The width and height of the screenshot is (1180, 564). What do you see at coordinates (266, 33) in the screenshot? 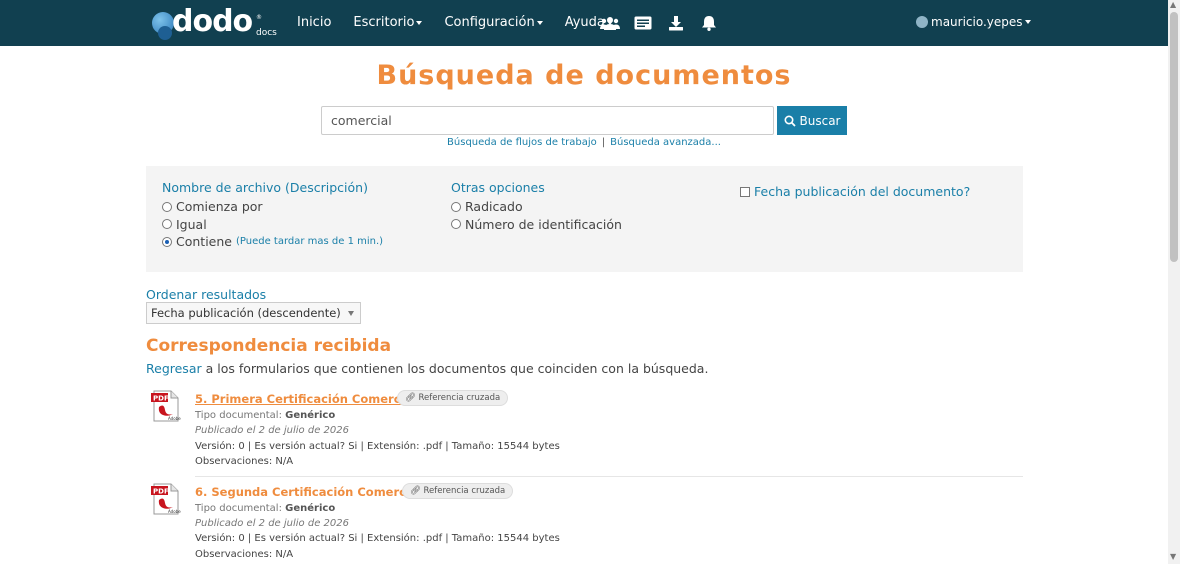
I see `logo-subtext: docs` at bounding box center [266, 33].